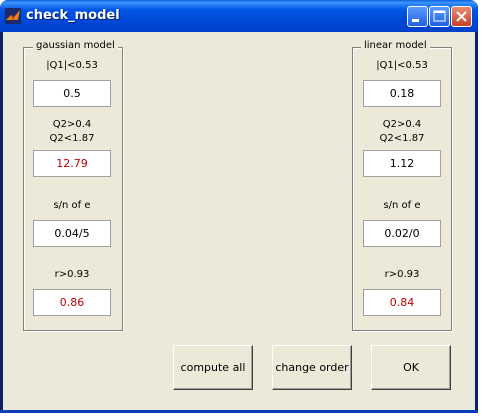 This screenshot has width=482, height=419. What do you see at coordinates (72, 65) in the screenshot?
I see `gaussian-q1-label: |Q1|<0.53` at bounding box center [72, 65].